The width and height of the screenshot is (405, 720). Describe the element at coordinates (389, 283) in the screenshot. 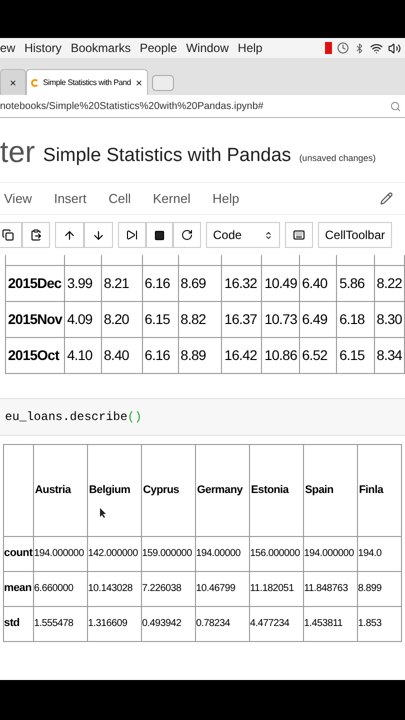

I see `table-cell: 8.22` at that location.